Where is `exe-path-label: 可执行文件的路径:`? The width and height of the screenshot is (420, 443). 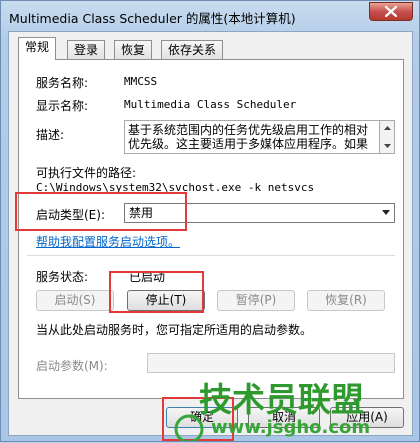
exe-path-label: 可执行文件的路径: is located at coordinates (86, 173).